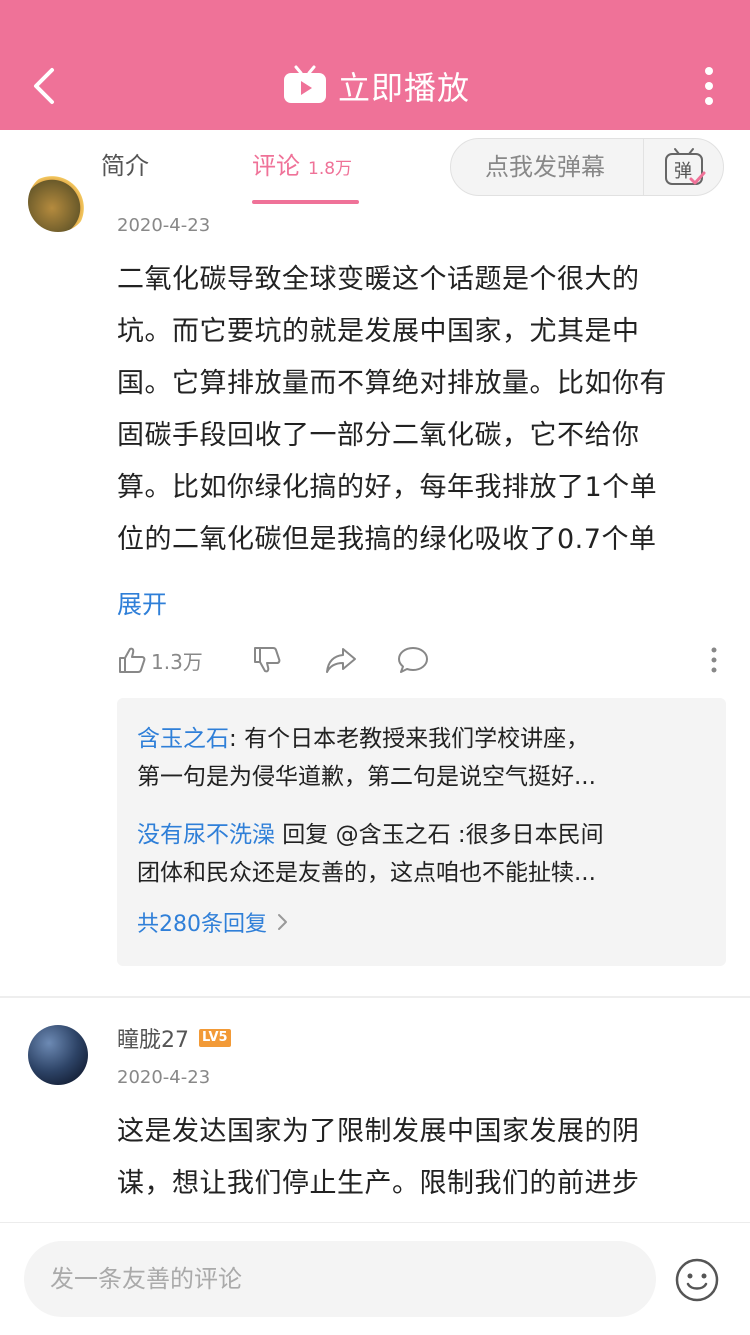 Image resolution: width=750 pixels, height=1335 pixels. I want to click on danmaku-toggle-icon: 弹, so click(685, 168).